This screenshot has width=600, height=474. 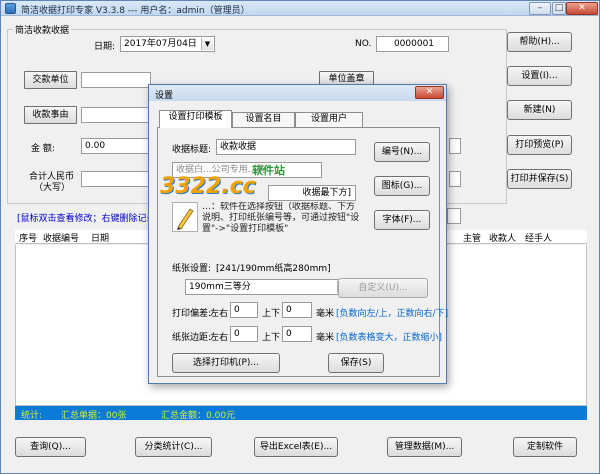 What do you see at coordinates (312, 193) in the screenshot?
I see `bottom-text-field: 收据最下方]` at bounding box center [312, 193].